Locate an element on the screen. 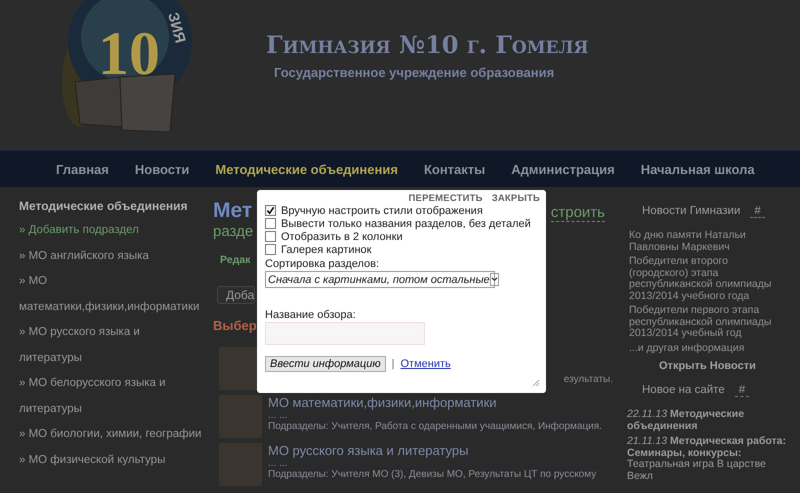 This screenshot has width=800, height=493. entry-title: МО русского языка и литературы is located at coordinates (440, 450).